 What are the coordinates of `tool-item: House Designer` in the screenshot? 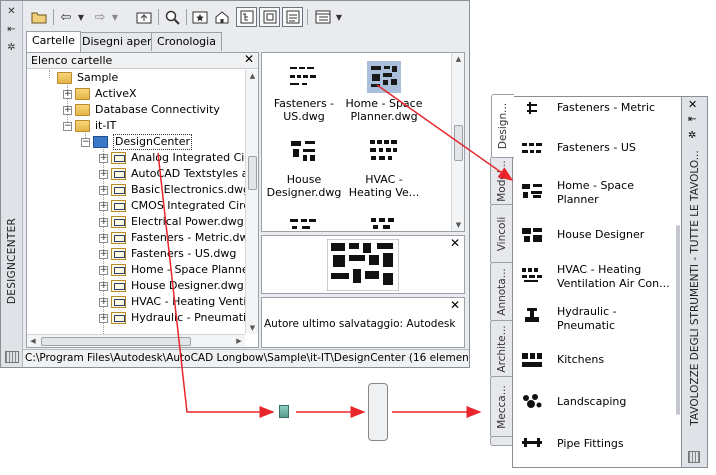 It's located at (596, 235).